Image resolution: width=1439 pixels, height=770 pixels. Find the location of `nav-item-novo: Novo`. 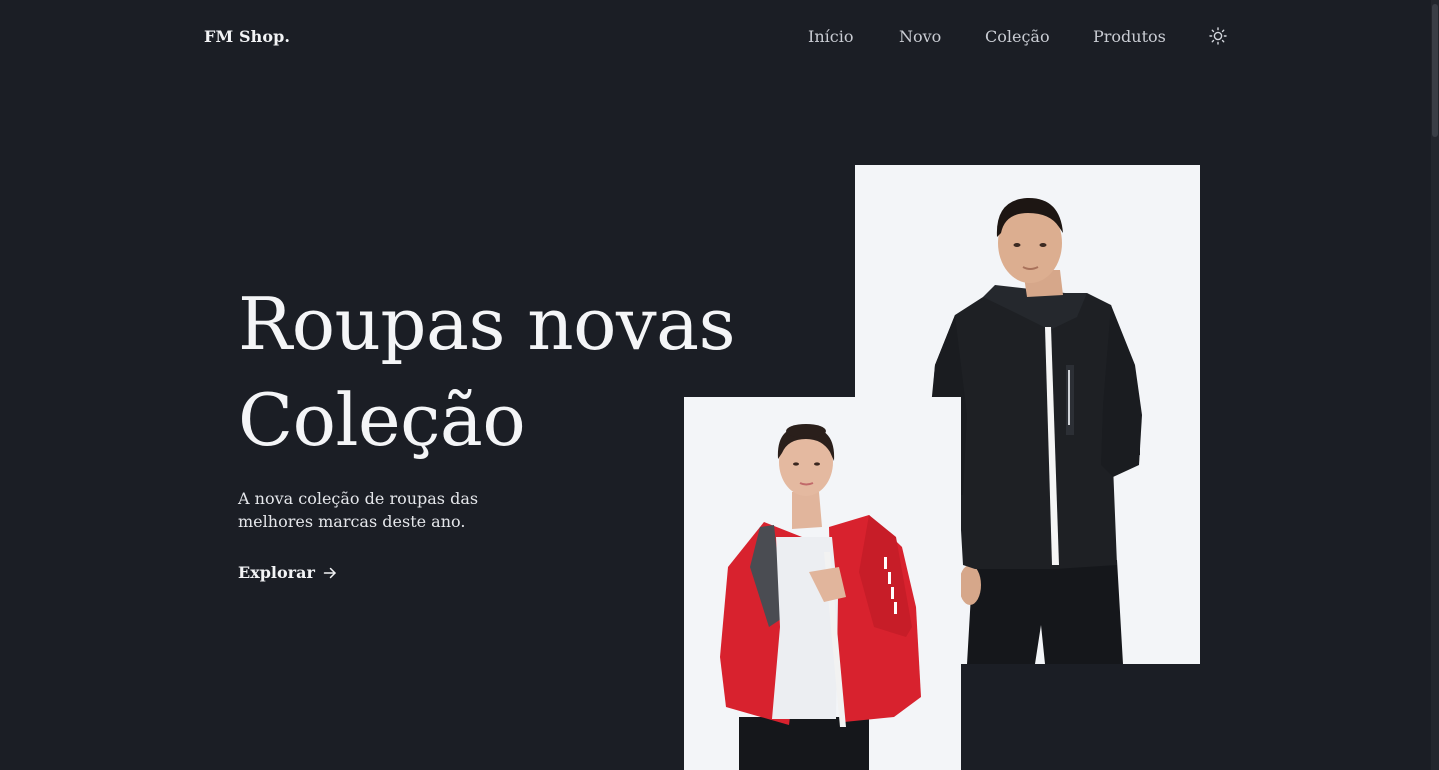

nav-item-novo: Novo is located at coordinates (920, 36).